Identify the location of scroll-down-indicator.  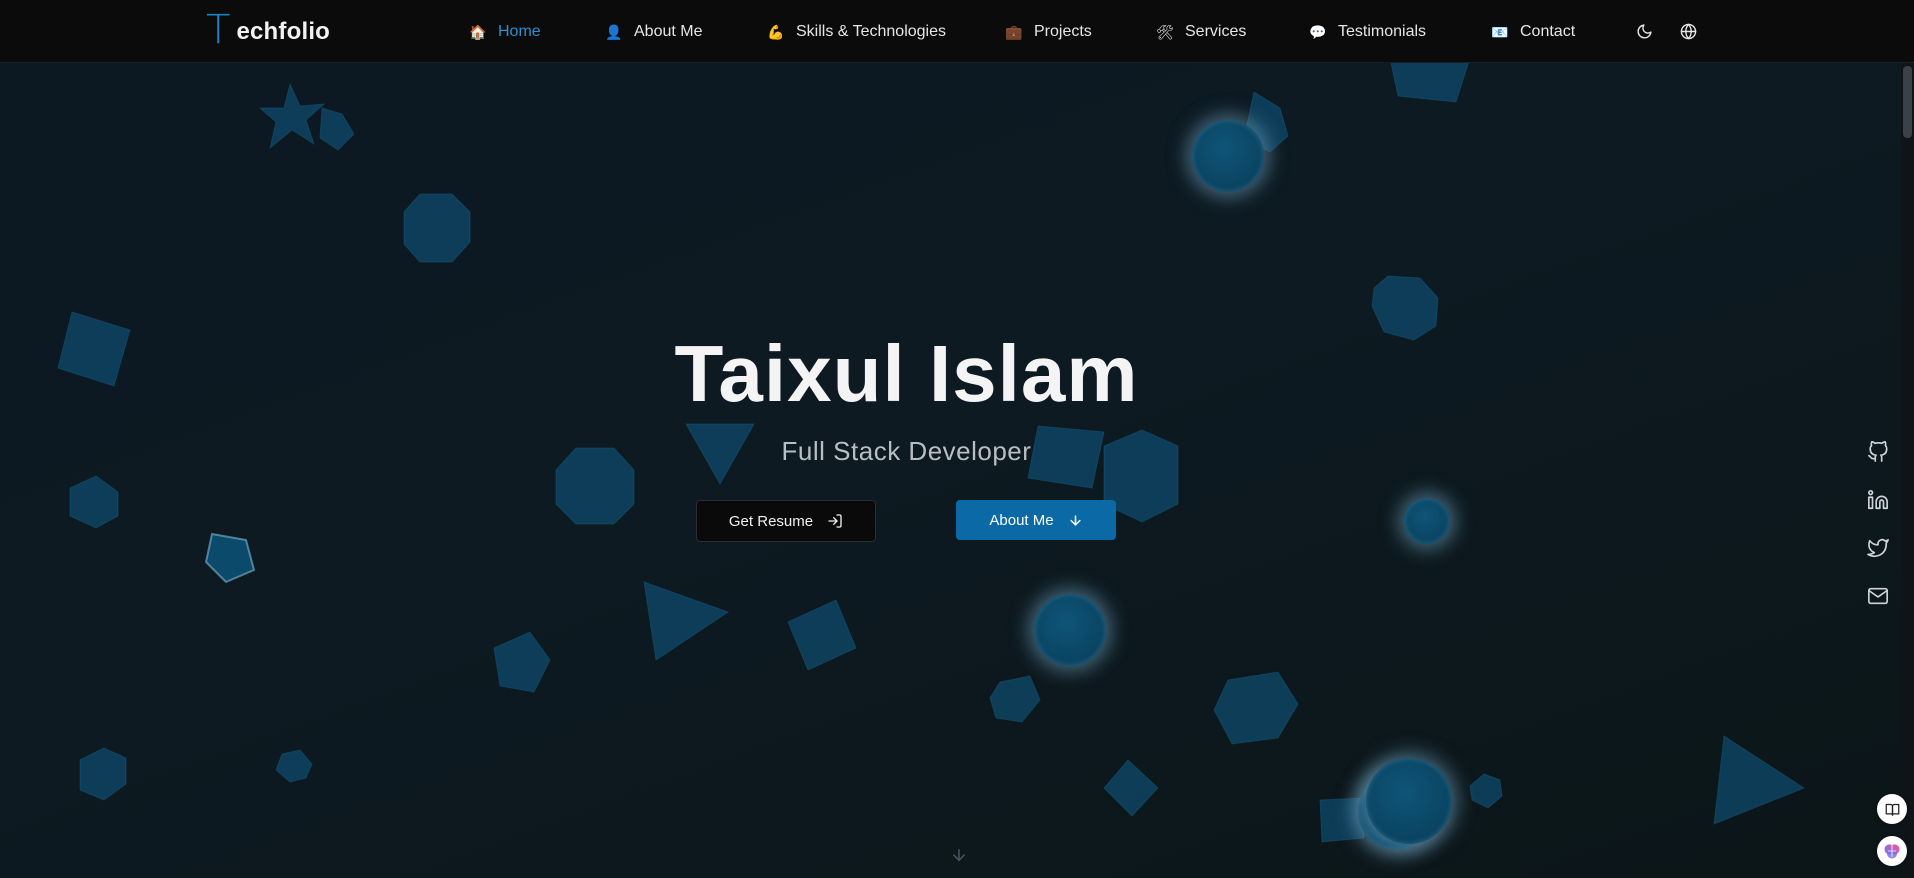
(959, 857).